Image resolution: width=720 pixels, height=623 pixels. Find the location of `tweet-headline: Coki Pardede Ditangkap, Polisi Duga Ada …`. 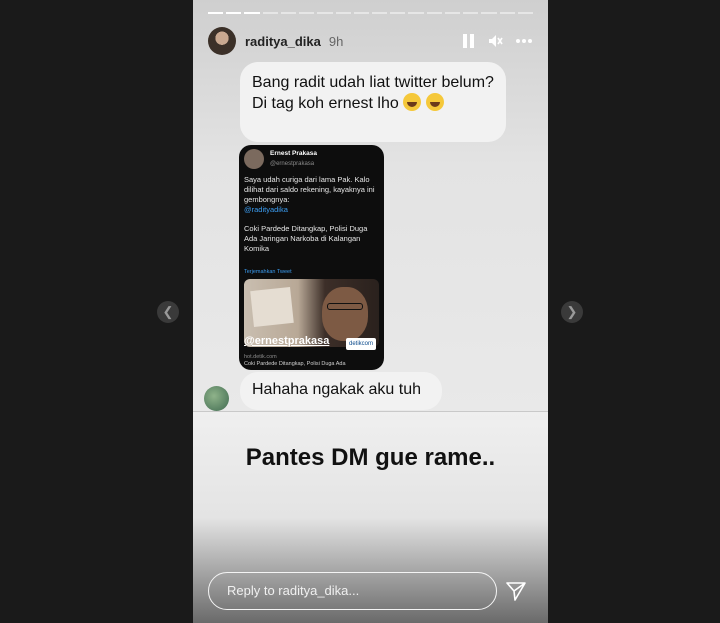

tweet-headline: Coki Pardede Ditangkap, Polisi Duga Ada … is located at coordinates (306, 238).